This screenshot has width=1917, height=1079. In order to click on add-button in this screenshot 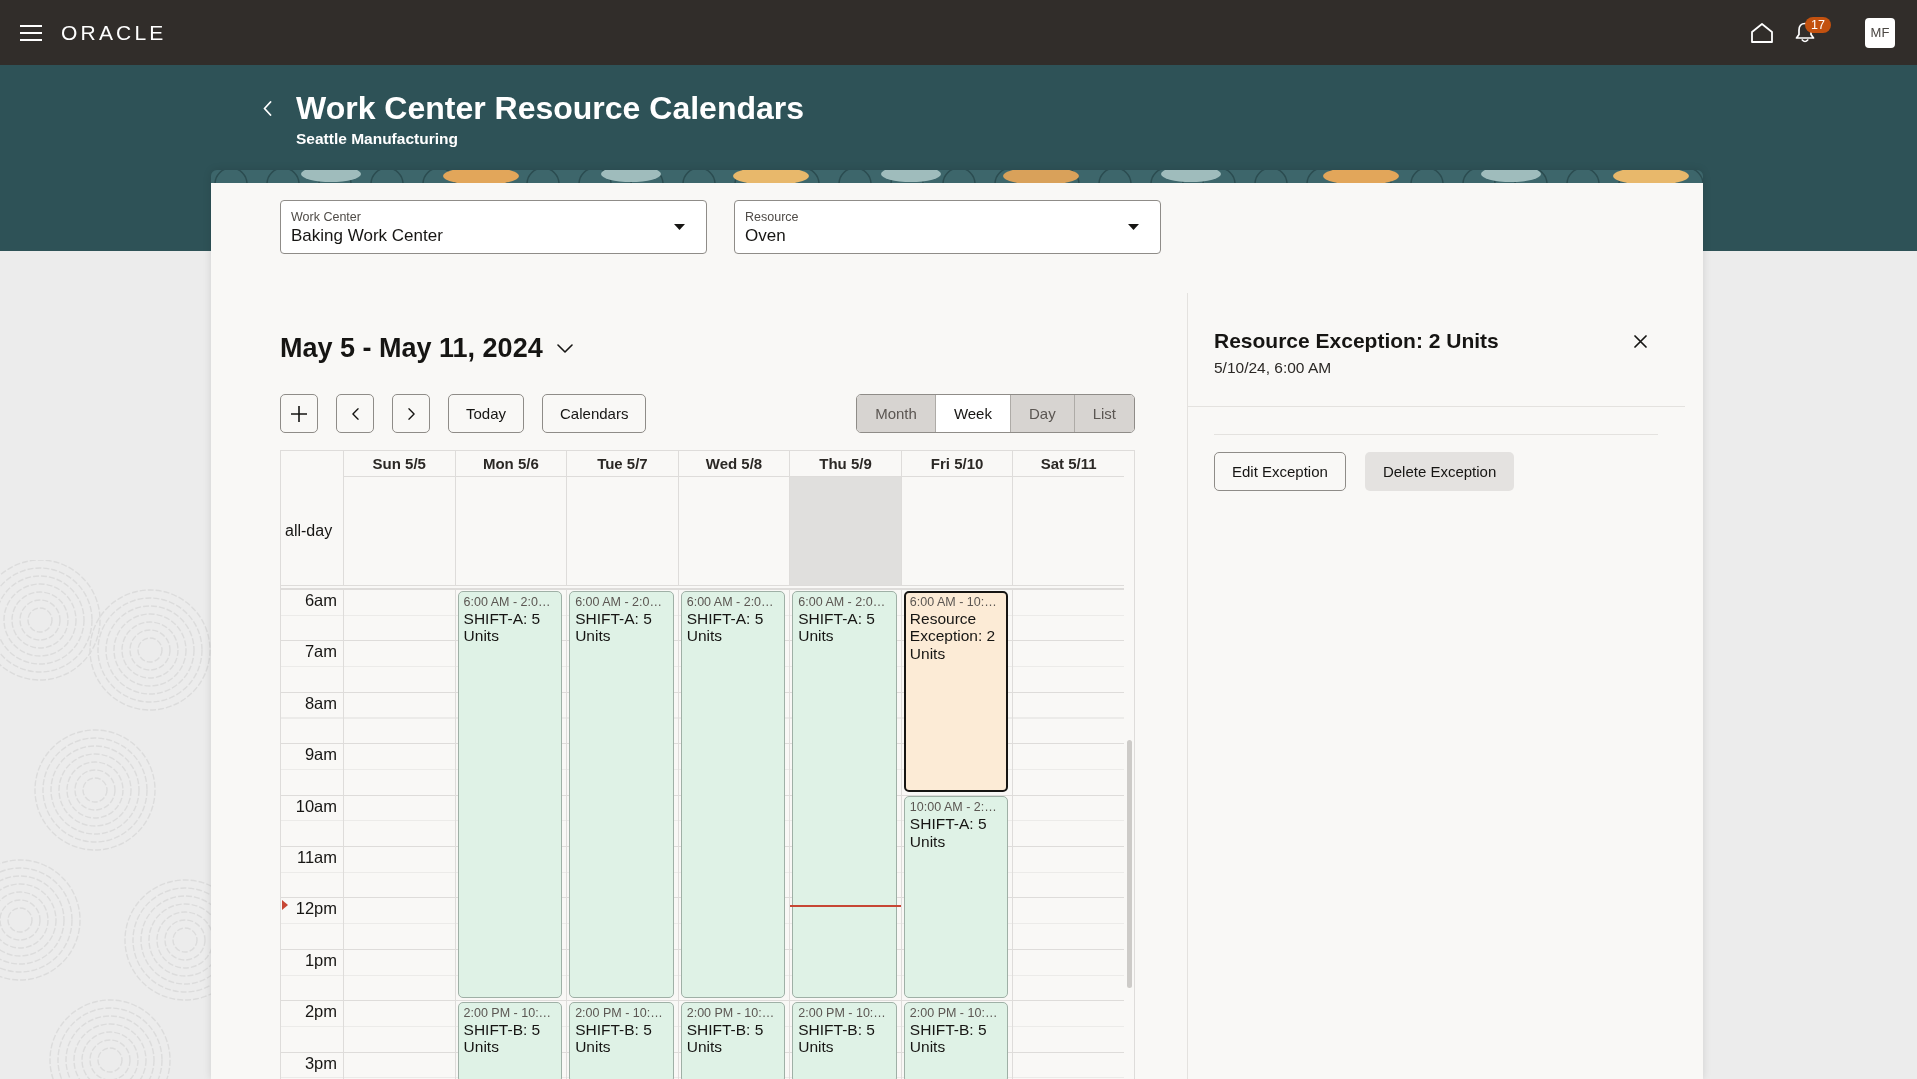, I will do `click(299, 413)`.